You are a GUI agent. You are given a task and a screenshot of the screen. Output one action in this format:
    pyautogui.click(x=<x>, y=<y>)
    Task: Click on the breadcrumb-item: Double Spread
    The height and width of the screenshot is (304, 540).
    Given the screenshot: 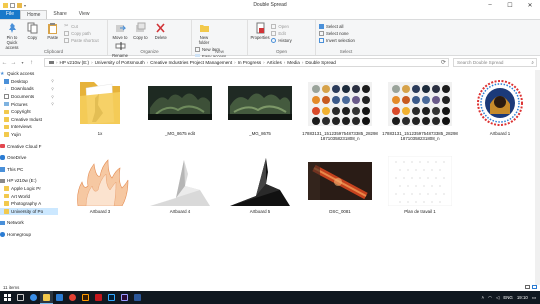 What is the action you would take?
    pyautogui.click(x=320, y=62)
    